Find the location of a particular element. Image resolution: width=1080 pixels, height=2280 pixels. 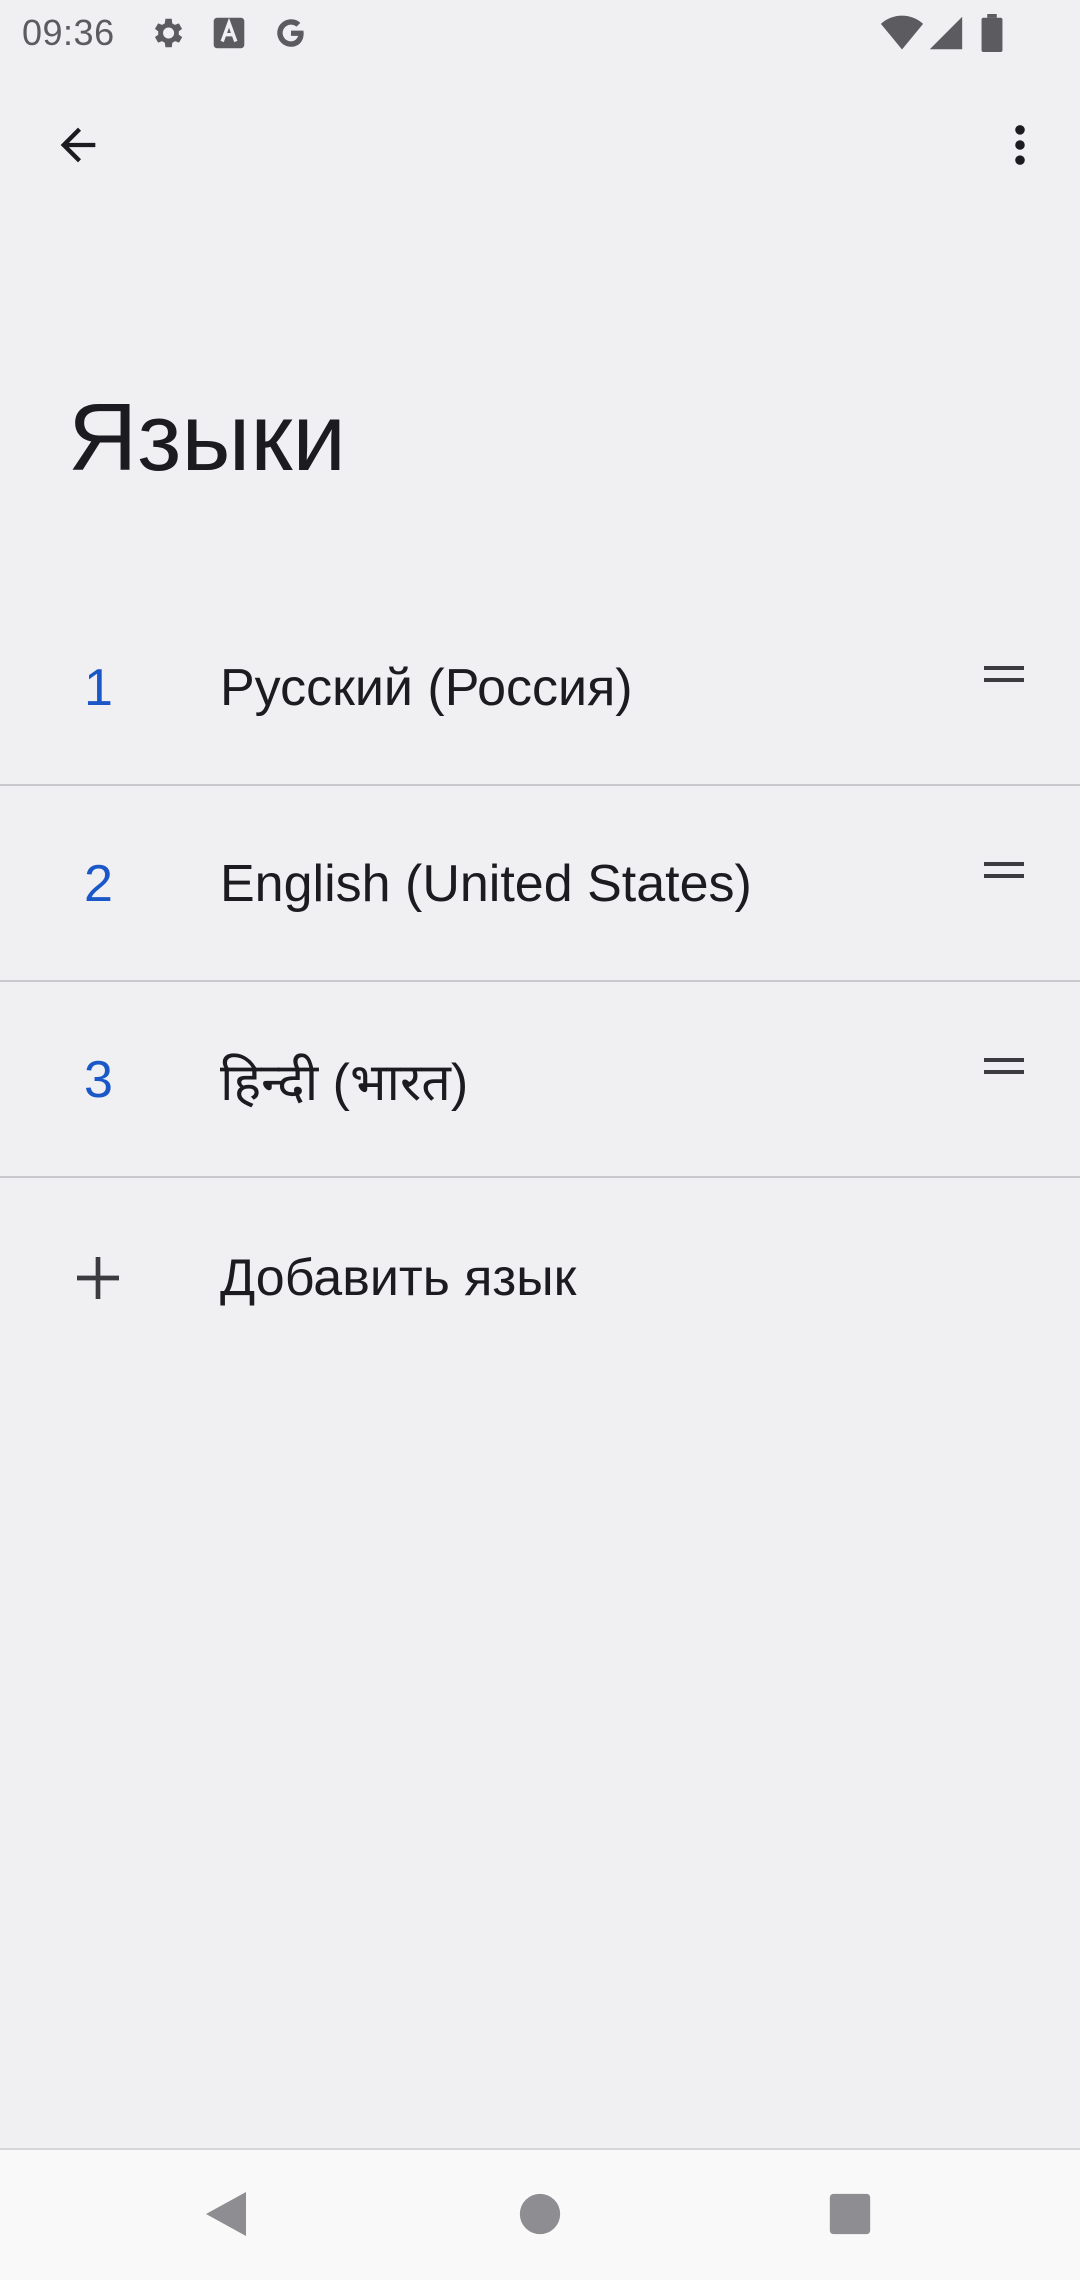

nav-back-button is located at coordinates (226, 2216).